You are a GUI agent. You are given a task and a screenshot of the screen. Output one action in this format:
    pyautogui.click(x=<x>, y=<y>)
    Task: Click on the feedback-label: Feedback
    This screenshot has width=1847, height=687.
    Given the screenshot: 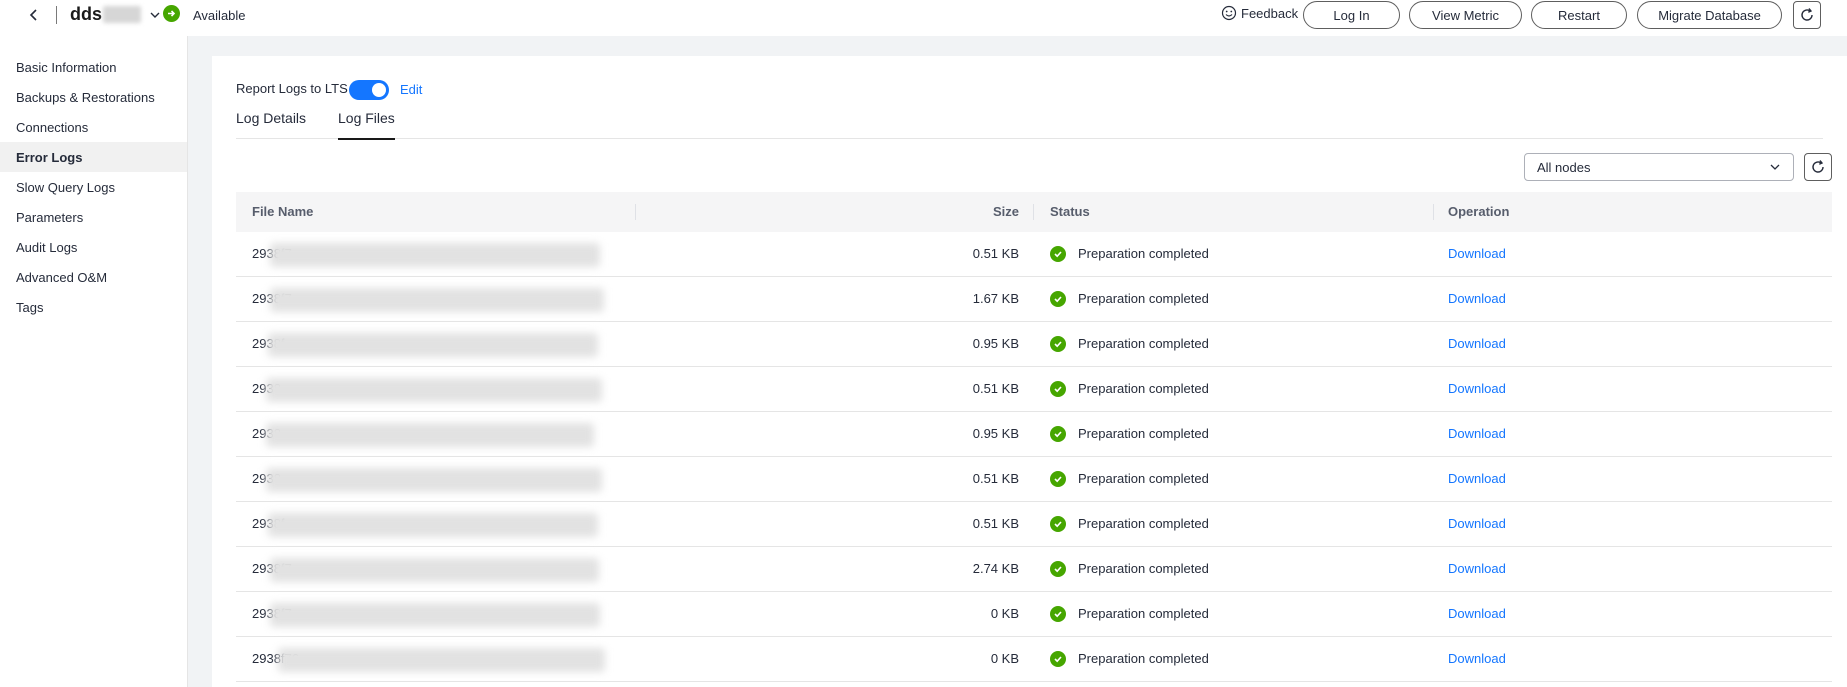 What is the action you would take?
    pyautogui.click(x=1270, y=13)
    